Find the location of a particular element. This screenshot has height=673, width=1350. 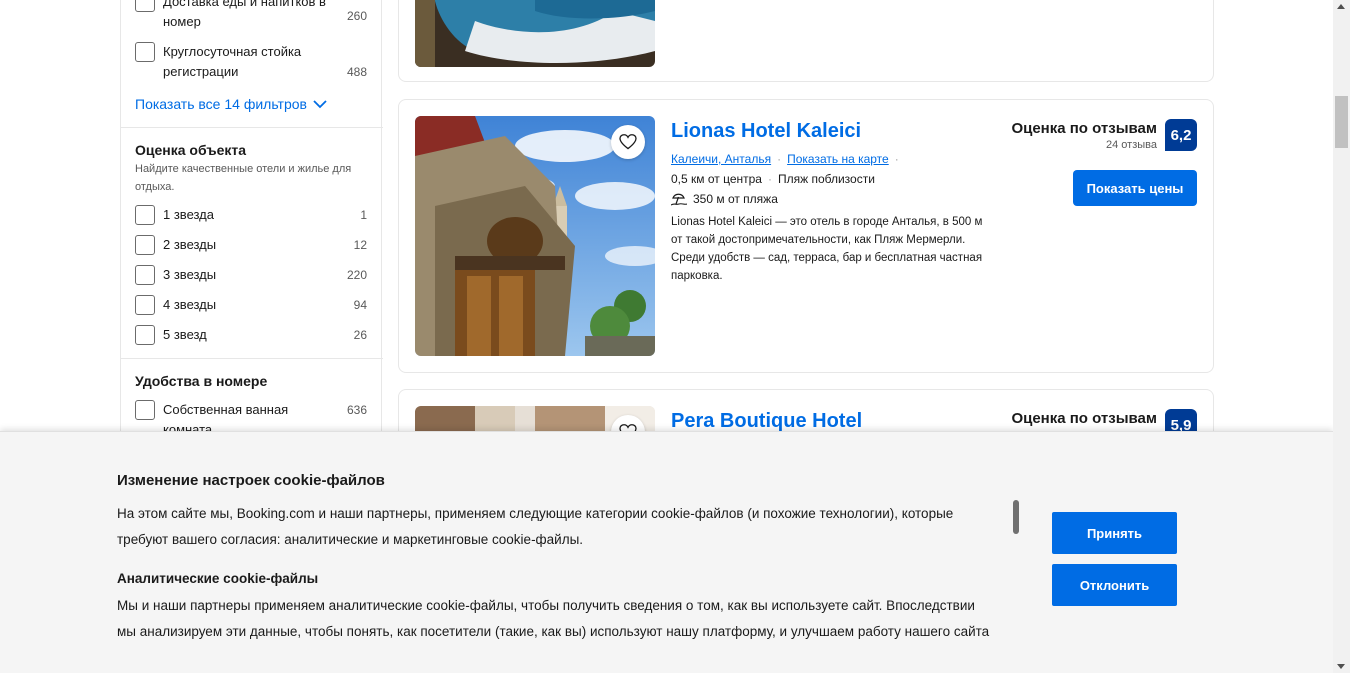

filter-24h-reception: Круглосуточная стойка регистрации 488 is located at coordinates (251, 62).